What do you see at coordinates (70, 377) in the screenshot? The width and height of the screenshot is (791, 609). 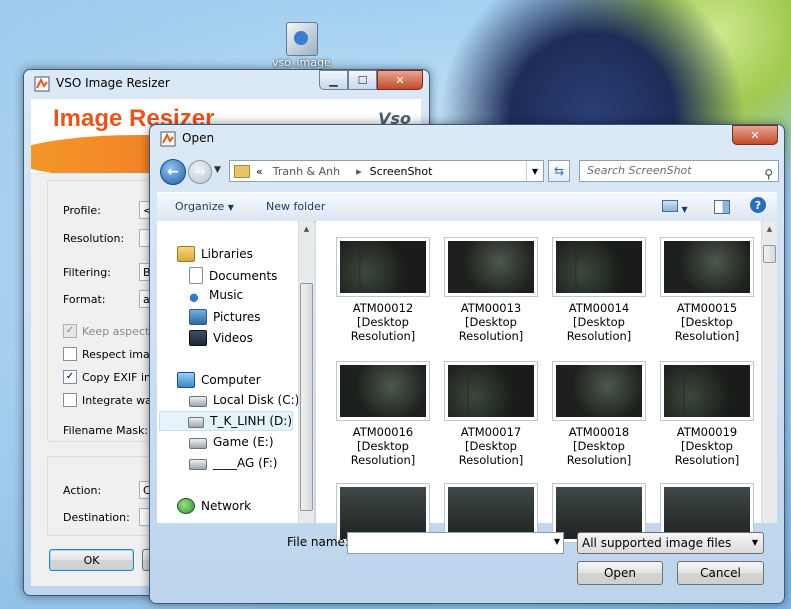 I see `check-icon: ✓` at bounding box center [70, 377].